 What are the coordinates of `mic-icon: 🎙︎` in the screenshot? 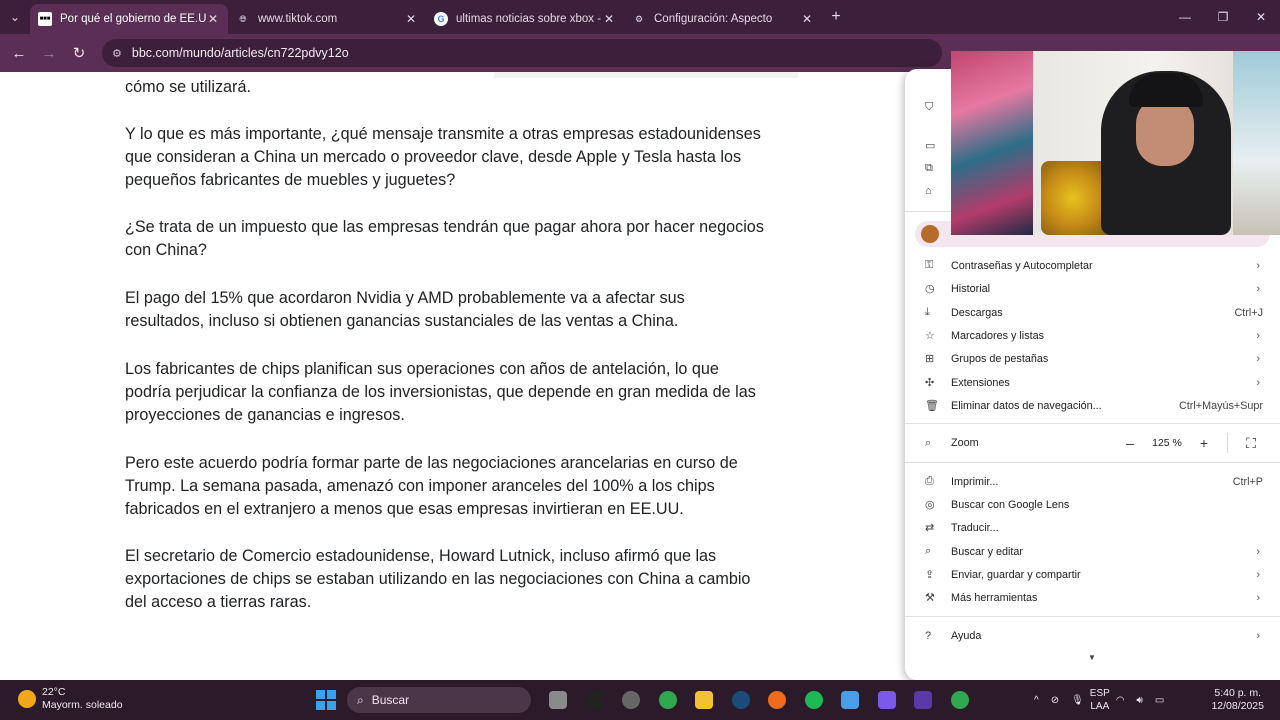 It's located at (1077, 700).